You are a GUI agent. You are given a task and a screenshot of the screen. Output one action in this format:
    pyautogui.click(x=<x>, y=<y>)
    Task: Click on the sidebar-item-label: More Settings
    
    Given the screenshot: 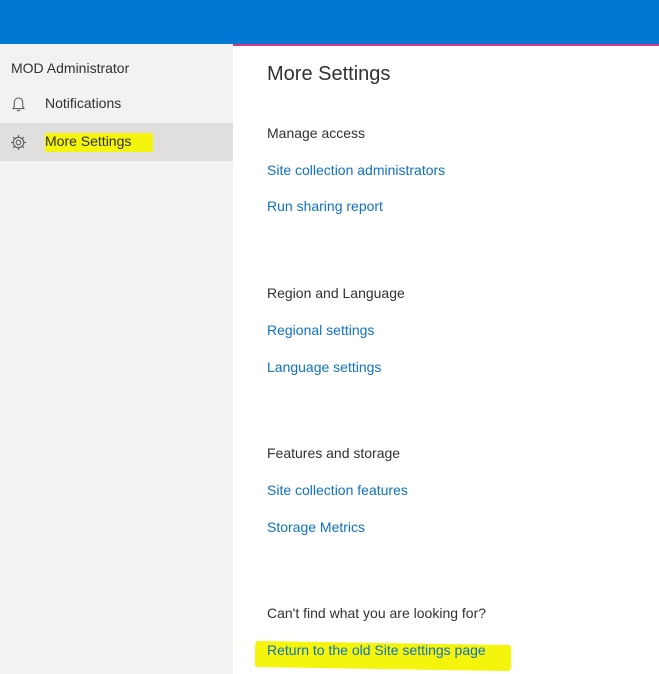 What is the action you would take?
    pyautogui.click(x=99, y=142)
    